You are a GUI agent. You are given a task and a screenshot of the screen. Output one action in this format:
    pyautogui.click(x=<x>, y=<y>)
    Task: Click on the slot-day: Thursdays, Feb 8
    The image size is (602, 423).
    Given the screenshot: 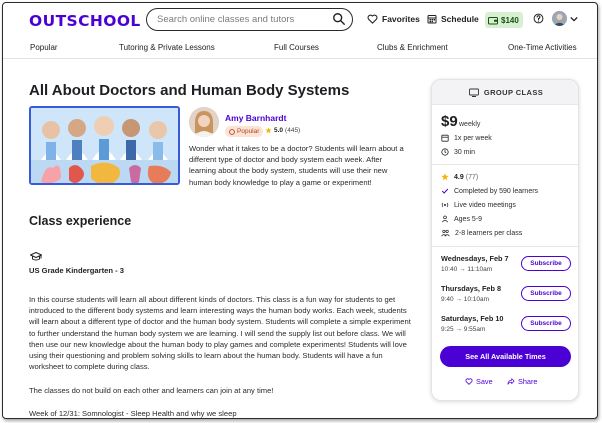 What is the action you would take?
    pyautogui.click(x=471, y=288)
    